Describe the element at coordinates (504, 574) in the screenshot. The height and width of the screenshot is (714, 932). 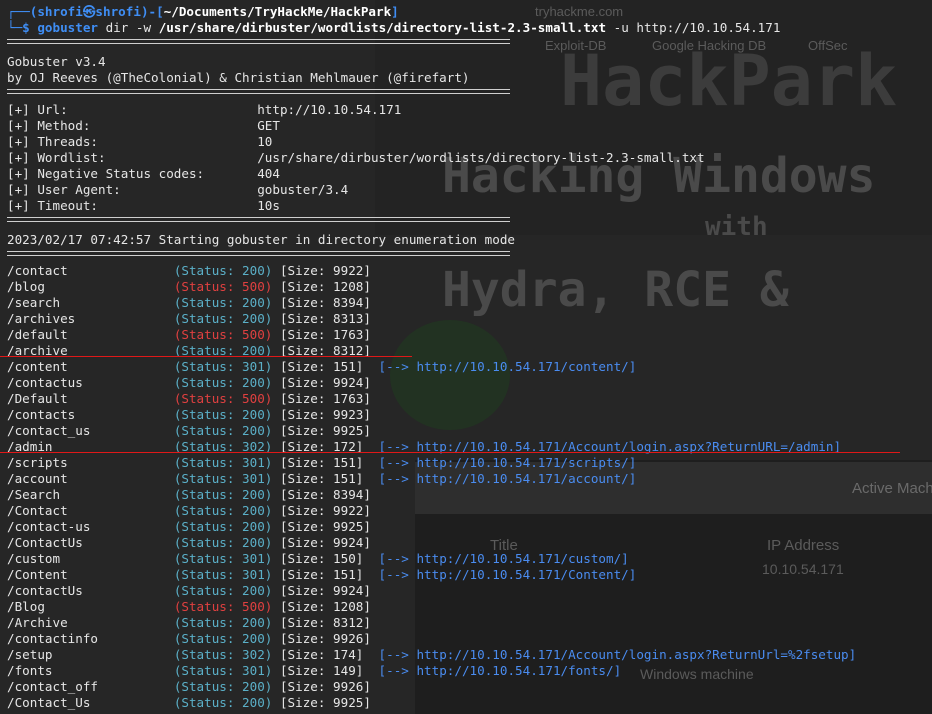
I see `result-redirect-link: [--> http://10.10.54.171/Content/]` at that location.